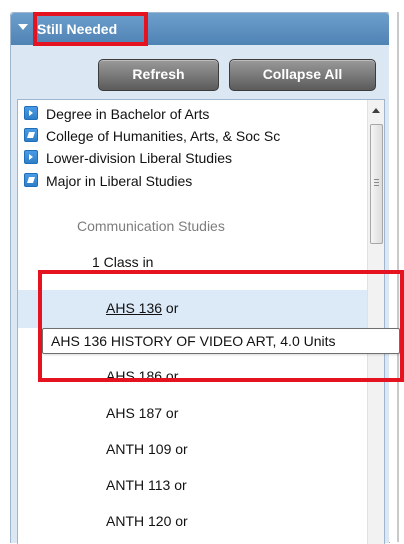 The height and width of the screenshot is (544, 404). I want to click on course-row-ahs-187: AHS 187 or, so click(193, 414).